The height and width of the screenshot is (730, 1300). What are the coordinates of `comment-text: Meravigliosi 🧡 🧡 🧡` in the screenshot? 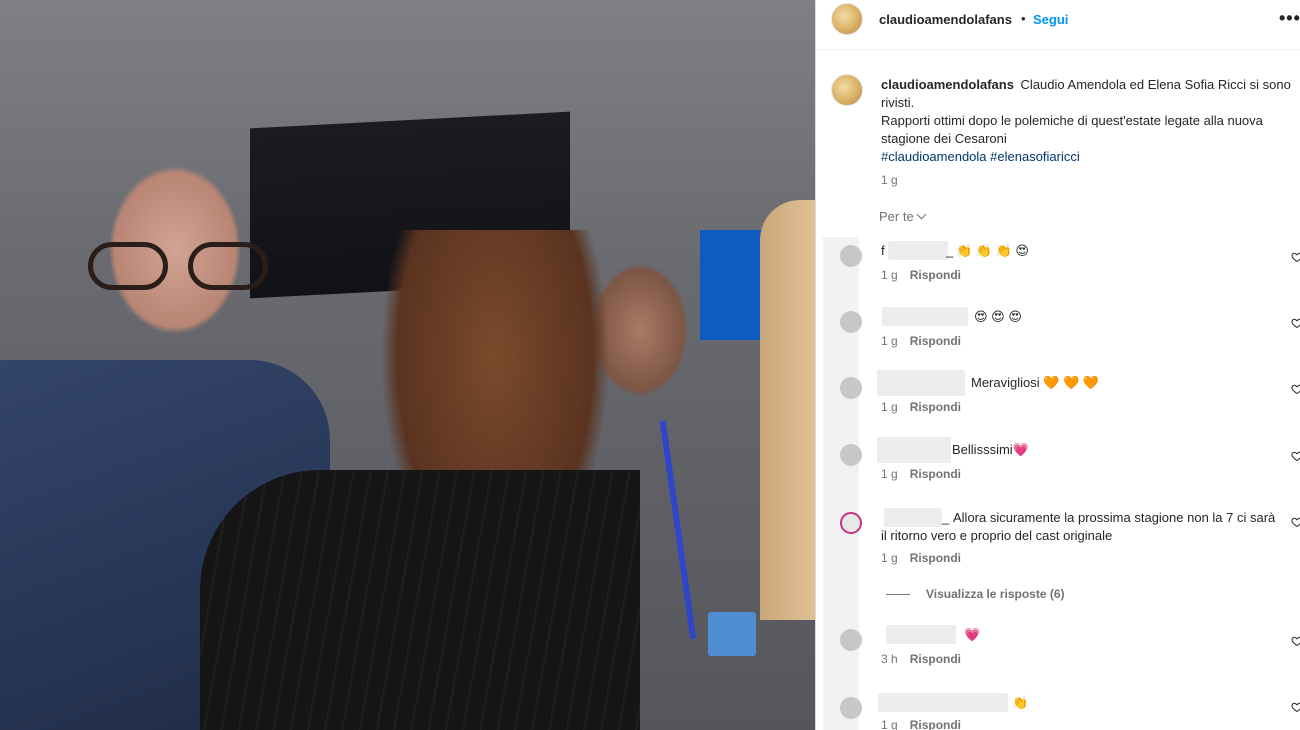 It's located at (1035, 382).